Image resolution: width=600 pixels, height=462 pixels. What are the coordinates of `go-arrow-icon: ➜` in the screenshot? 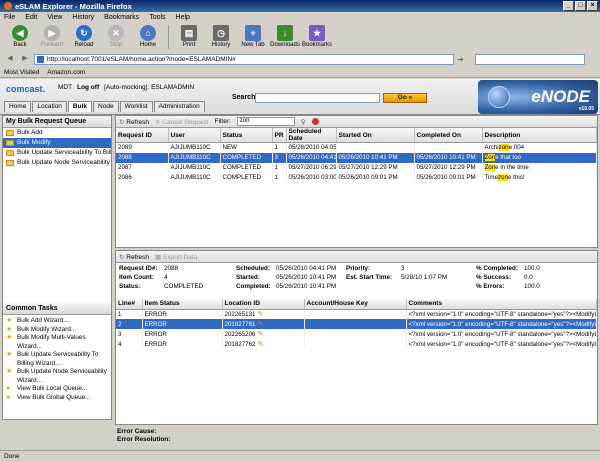 It's located at (460, 59).